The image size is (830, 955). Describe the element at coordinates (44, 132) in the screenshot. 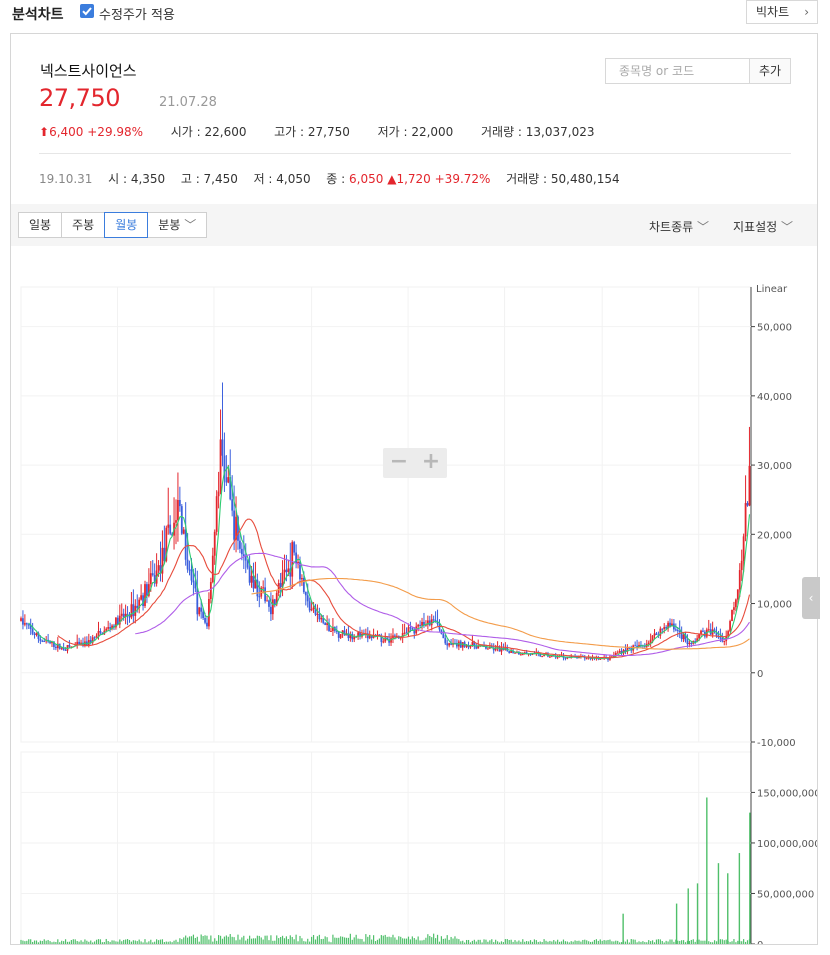

I see `up-arrow-icon: ⬆` at that location.